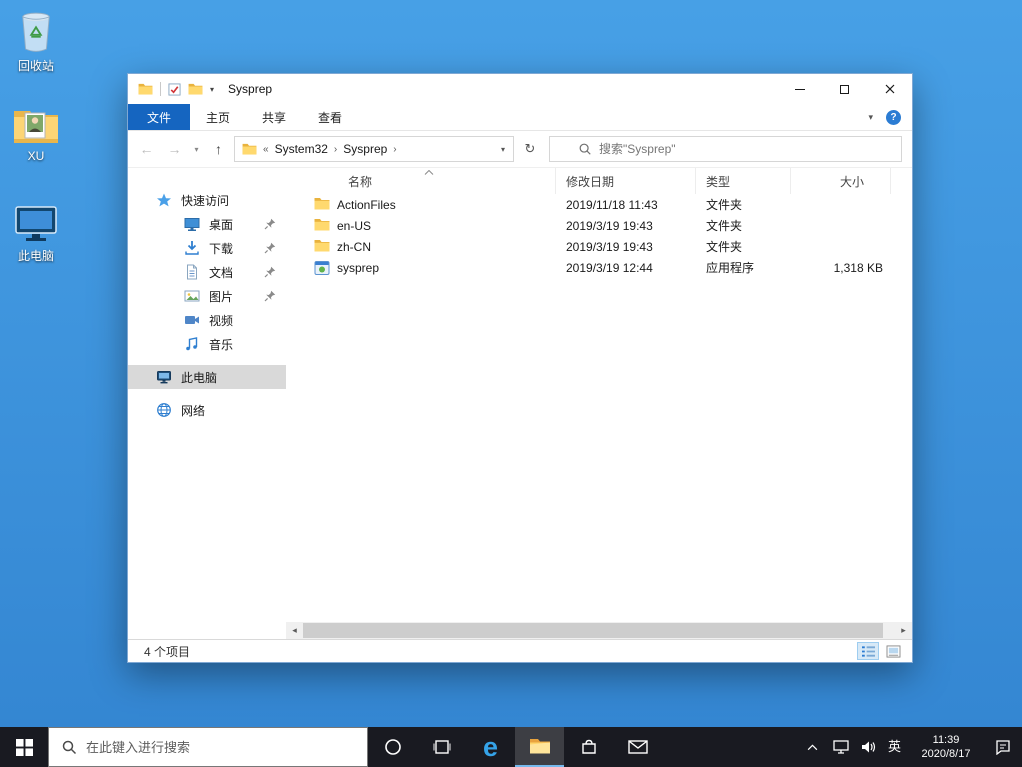  I want to click on file-row-sysprep: sysprep 2019/3/19 12:44 应用程序 1,318 KB, so click(599, 267).